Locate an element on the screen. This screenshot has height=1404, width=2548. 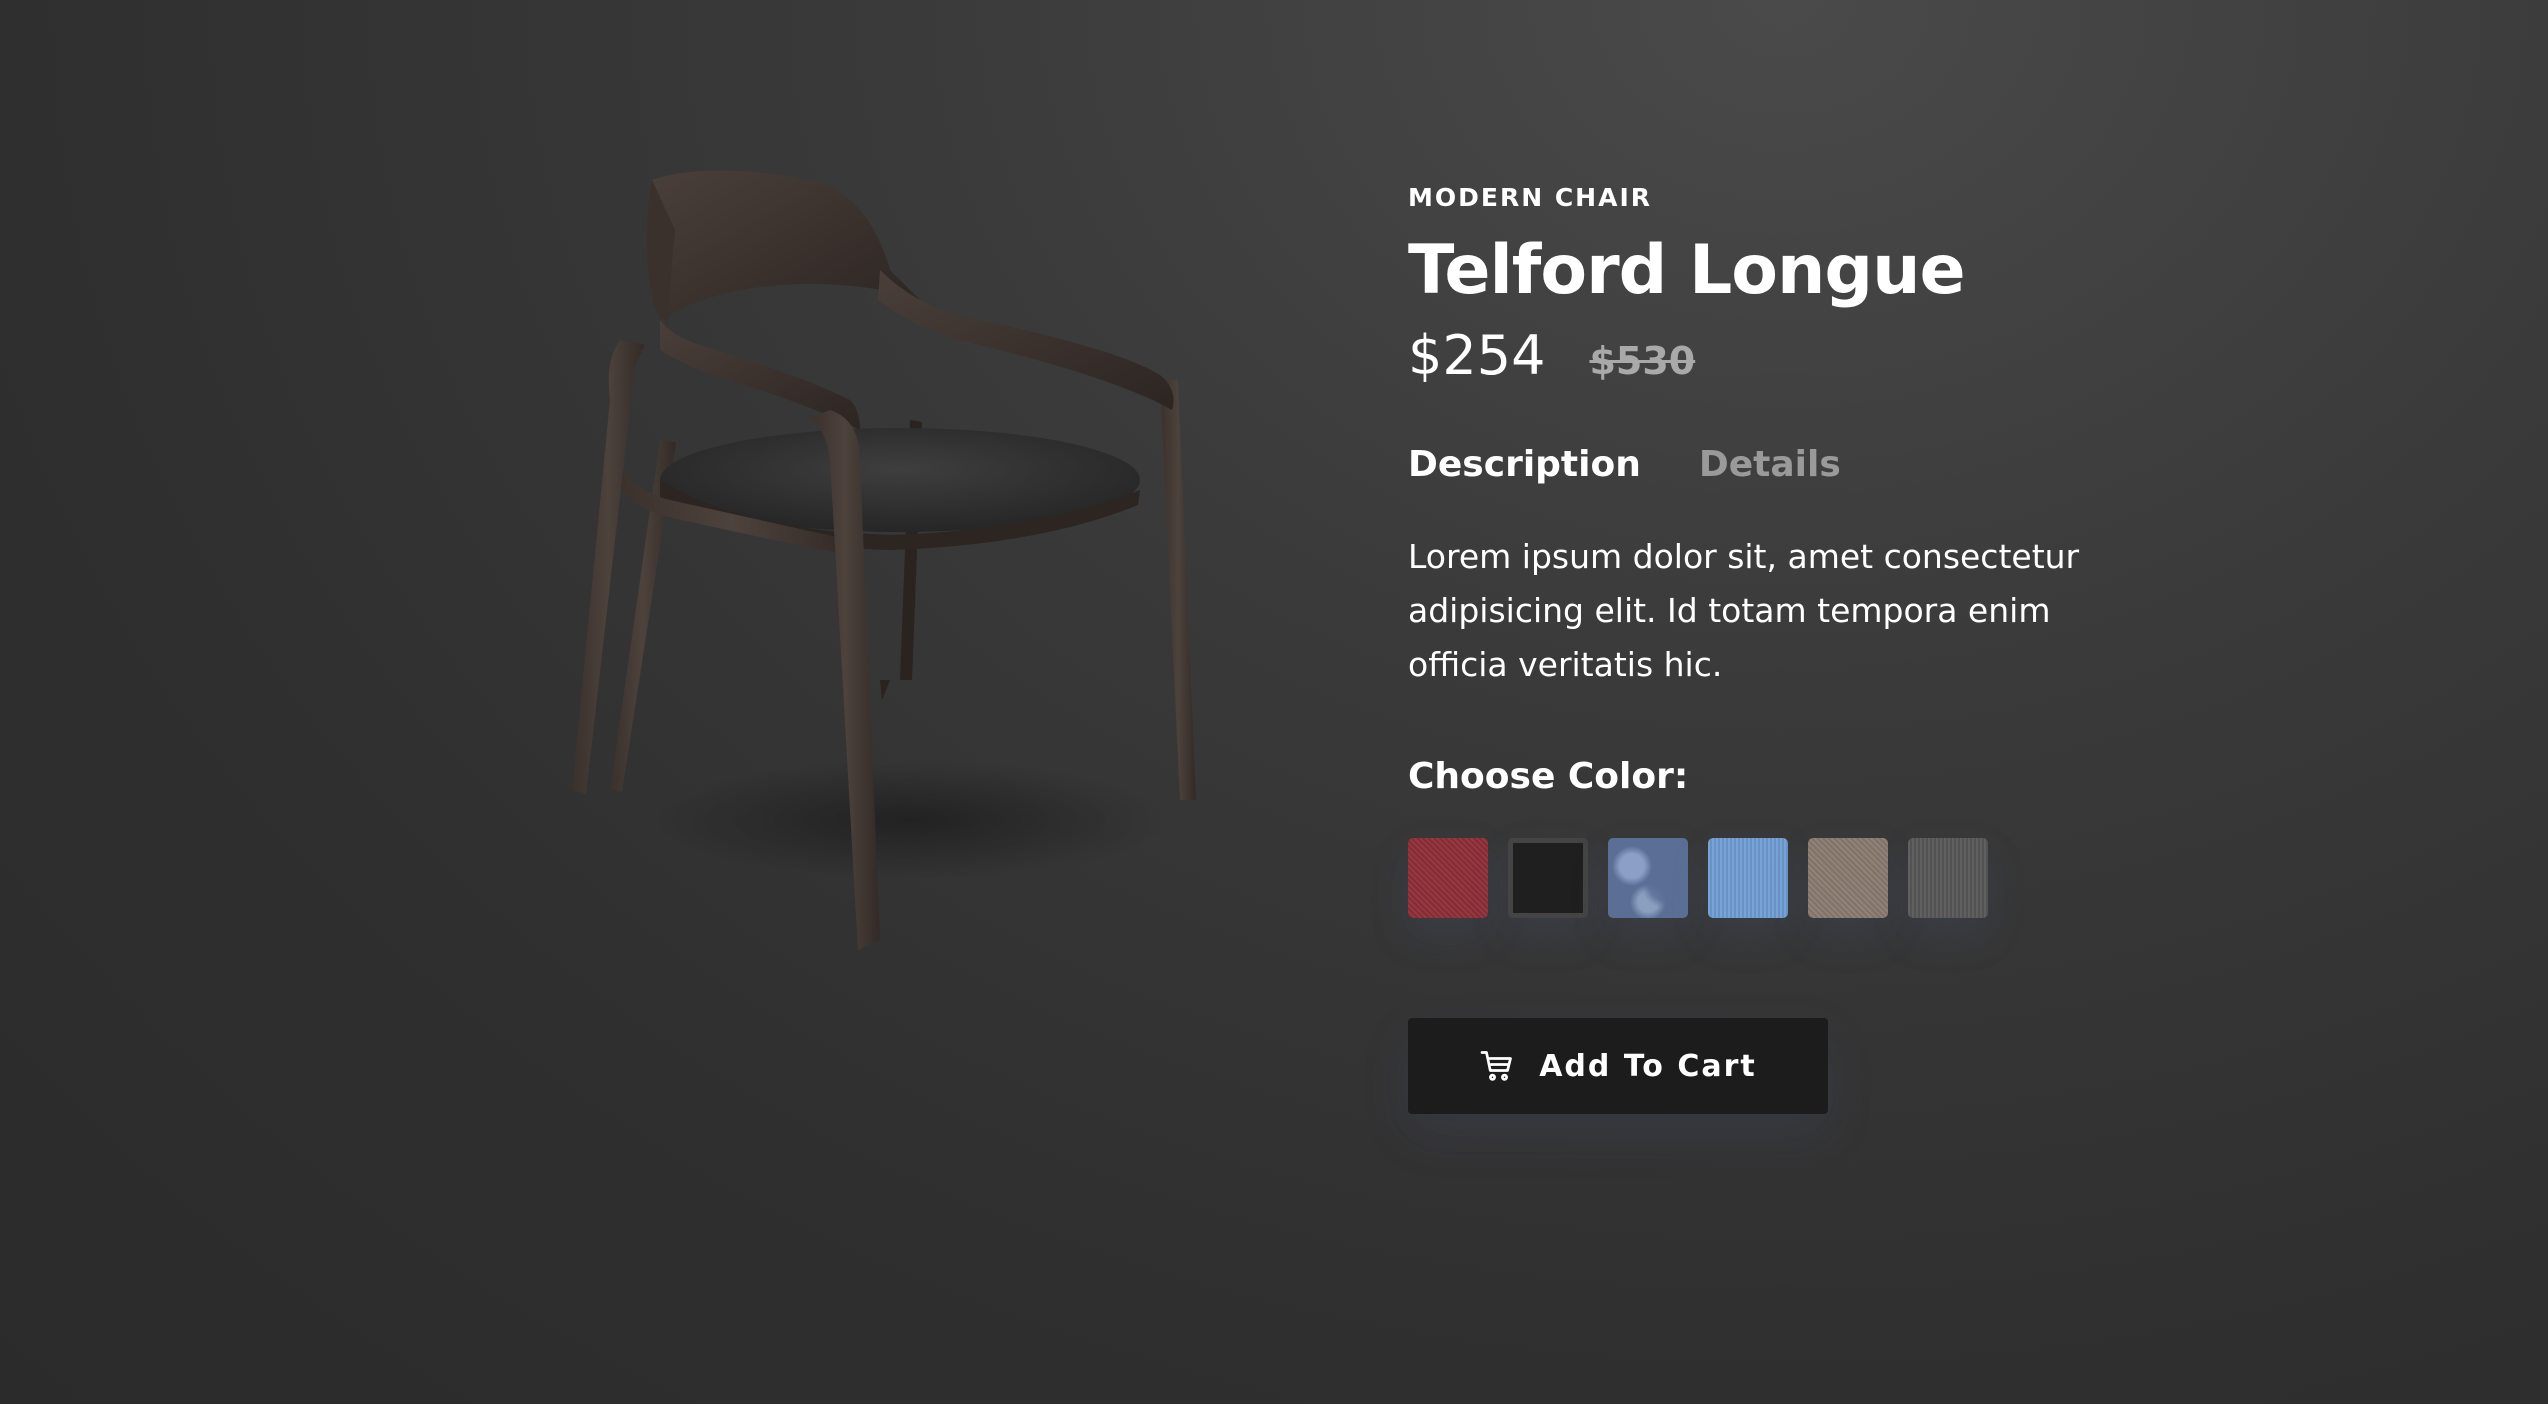
tab-description: Description is located at coordinates (1524, 464).